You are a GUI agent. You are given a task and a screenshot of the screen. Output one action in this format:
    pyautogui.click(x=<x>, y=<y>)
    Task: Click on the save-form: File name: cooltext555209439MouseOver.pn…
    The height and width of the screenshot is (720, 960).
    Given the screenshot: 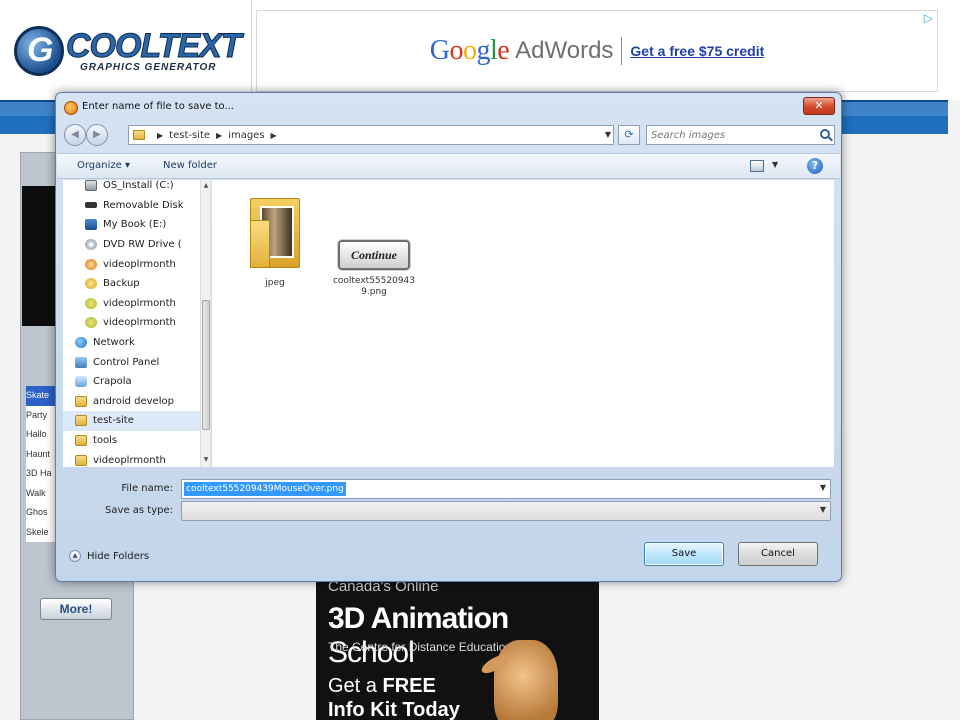 What is the action you would take?
    pyautogui.click(x=448, y=506)
    